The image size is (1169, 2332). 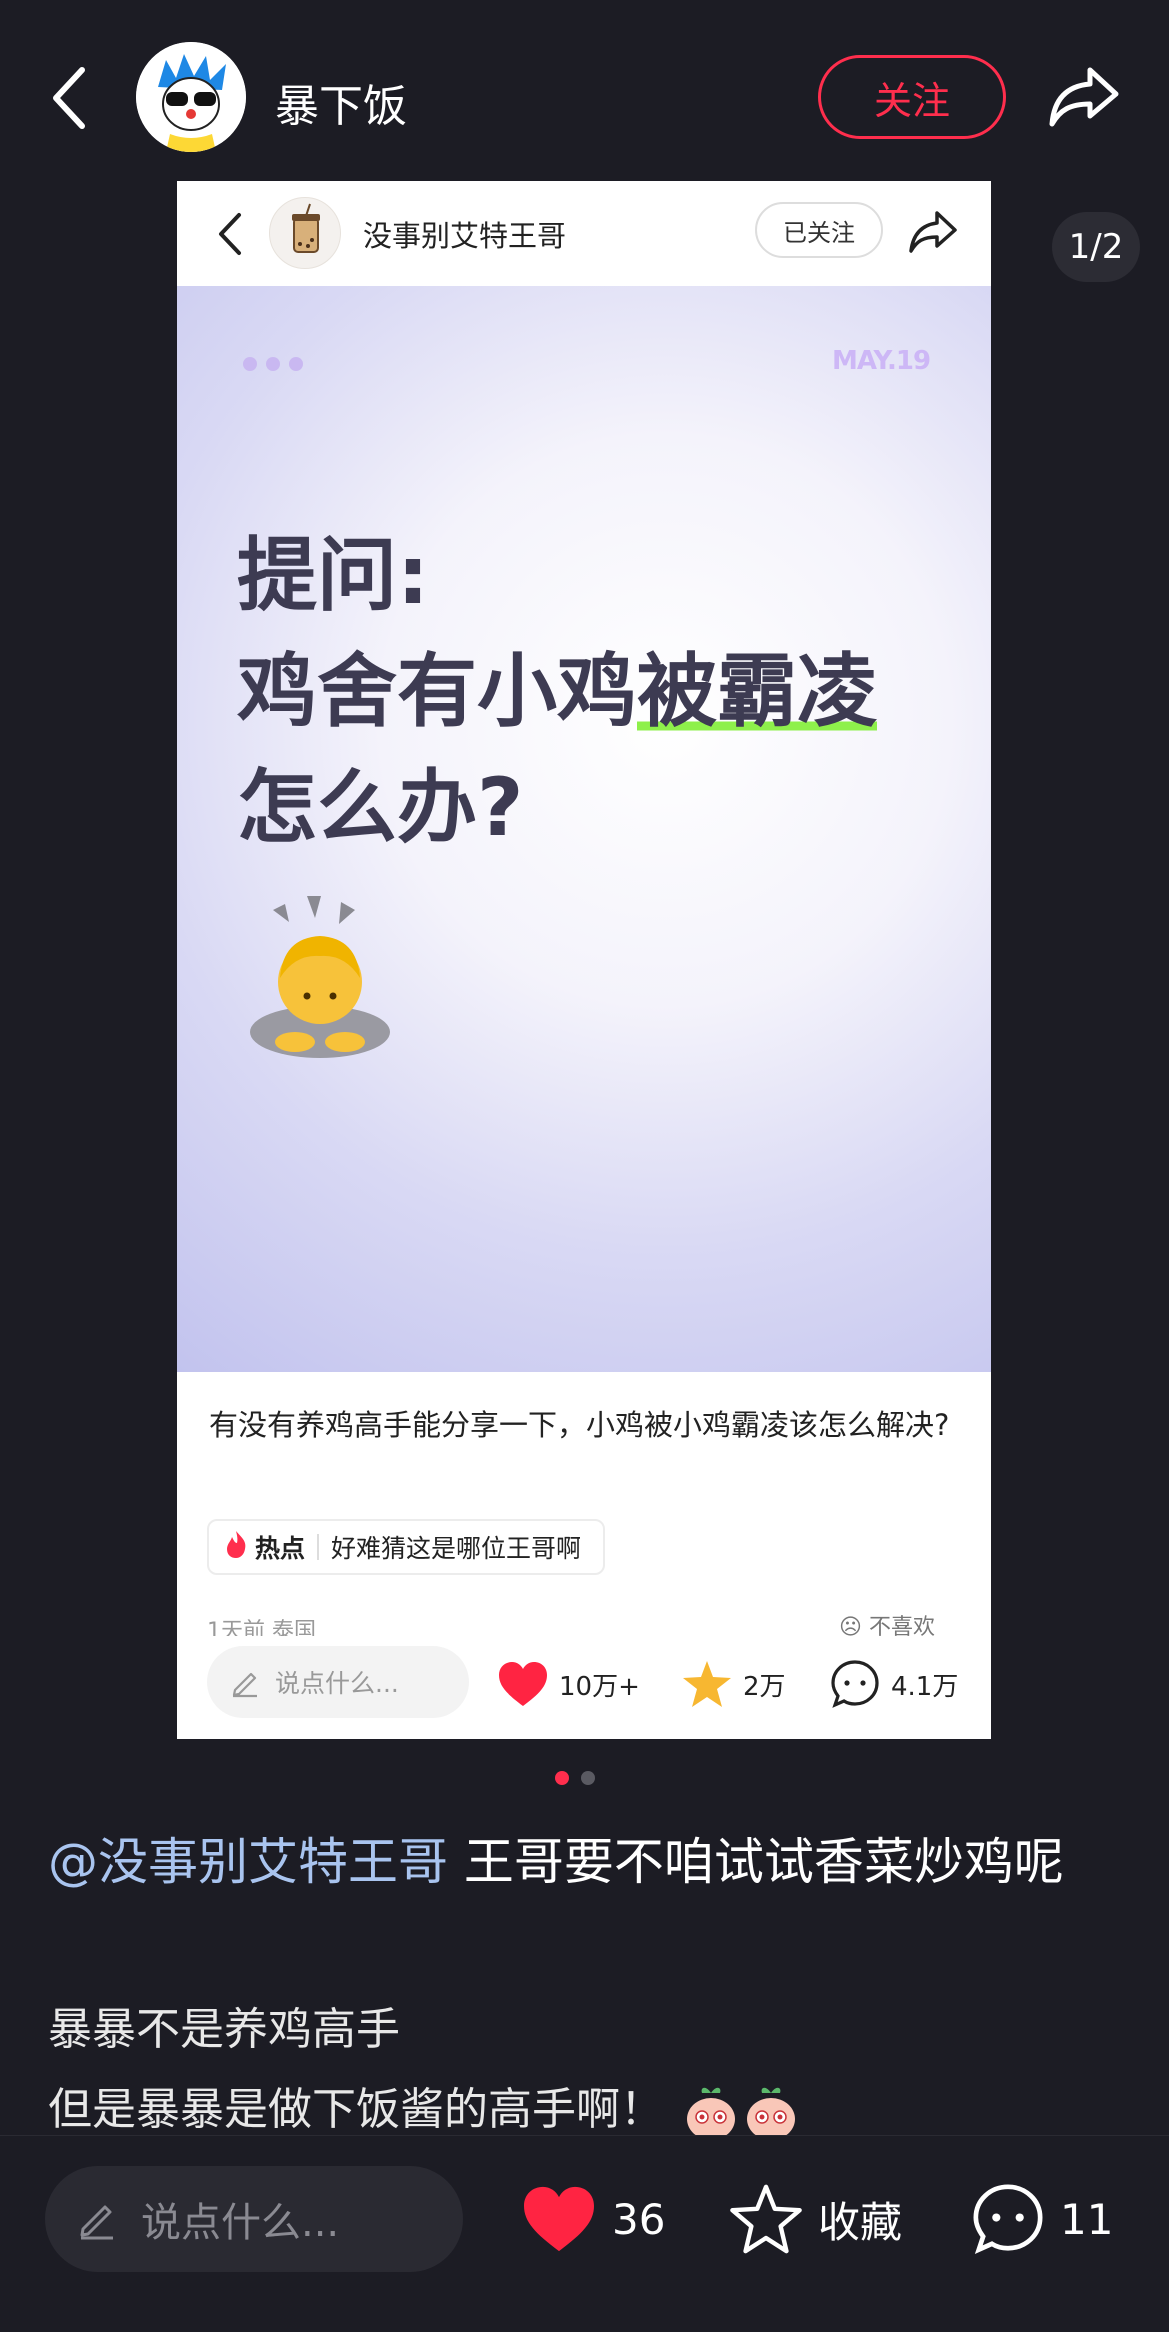 What do you see at coordinates (318, 1547) in the screenshot?
I see `hot-tag-divider` at bounding box center [318, 1547].